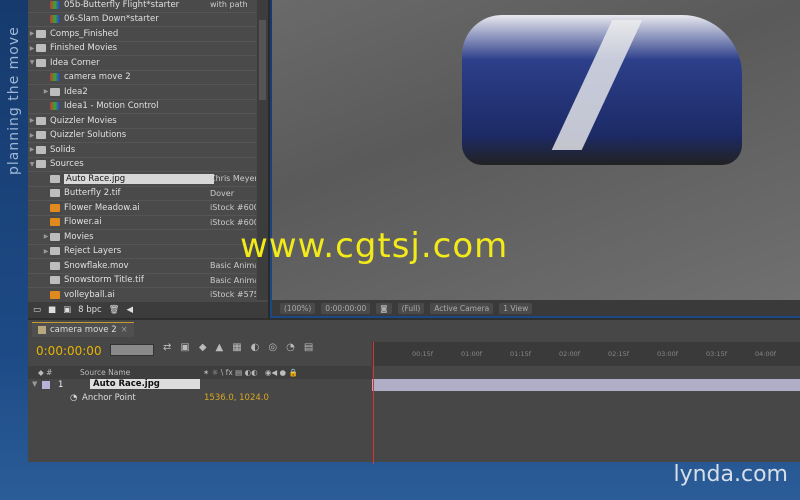 This screenshot has height=500, width=800. Describe the element at coordinates (142, 78) in the screenshot. I see `project-item: camera move 2` at that location.